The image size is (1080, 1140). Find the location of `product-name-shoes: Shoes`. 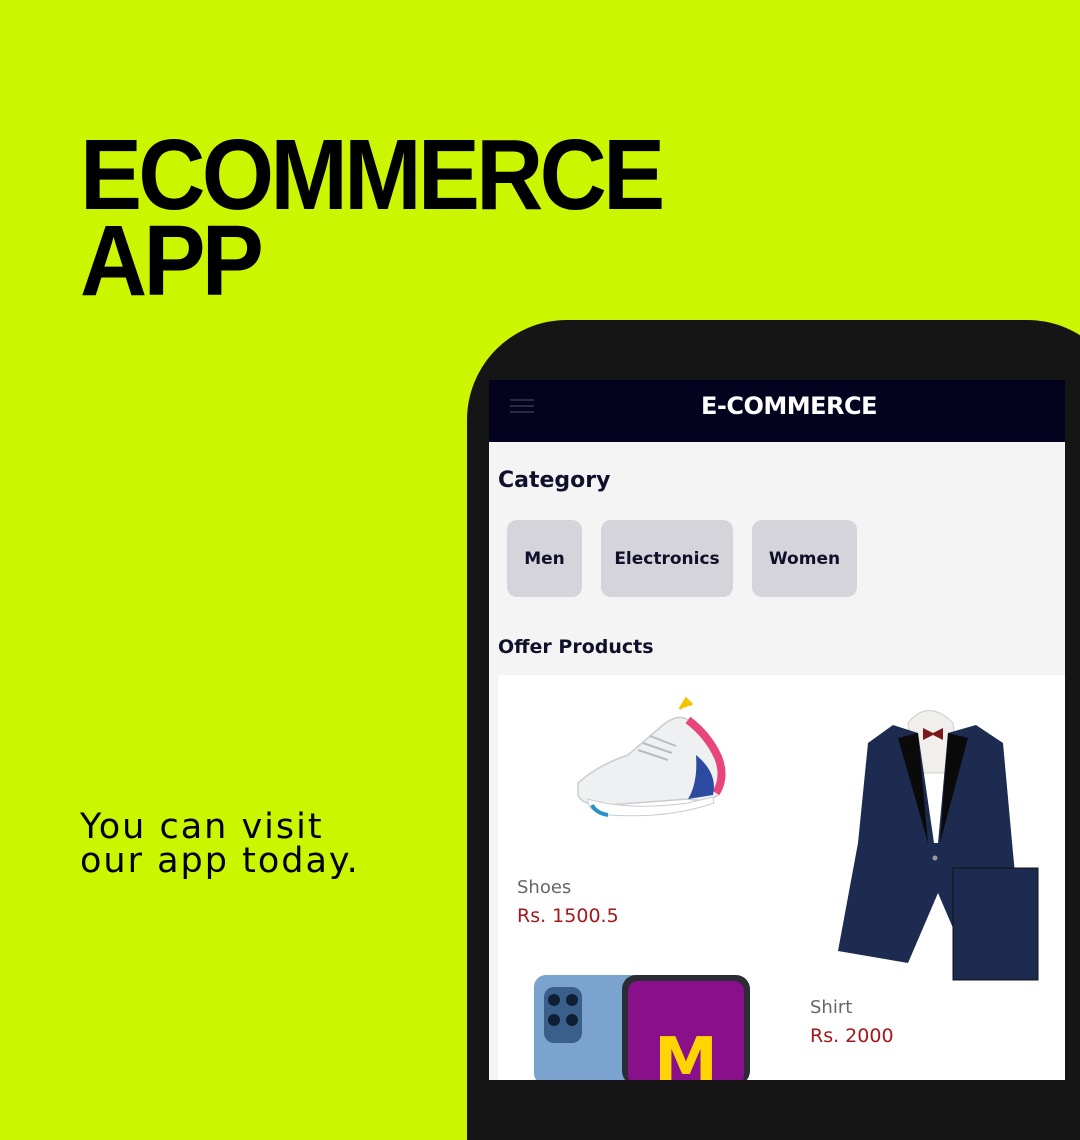

product-name-shoes: Shoes is located at coordinates (544, 887).